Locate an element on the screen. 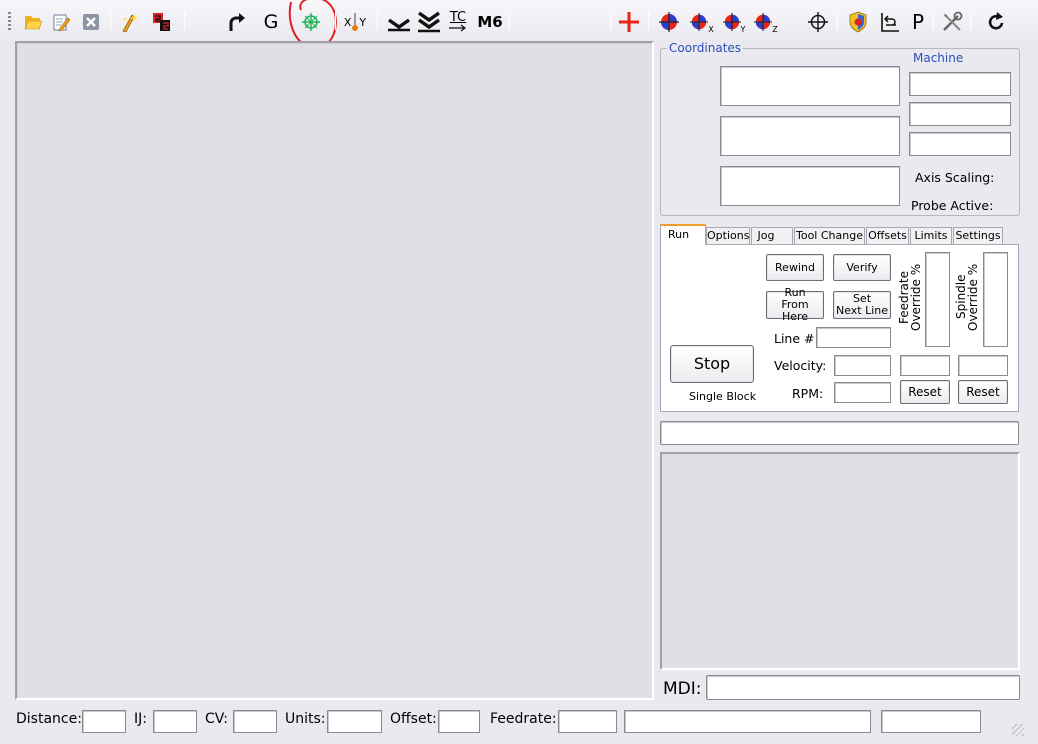 This screenshot has width=1038, height=744. stop-button: Stop is located at coordinates (712, 364).